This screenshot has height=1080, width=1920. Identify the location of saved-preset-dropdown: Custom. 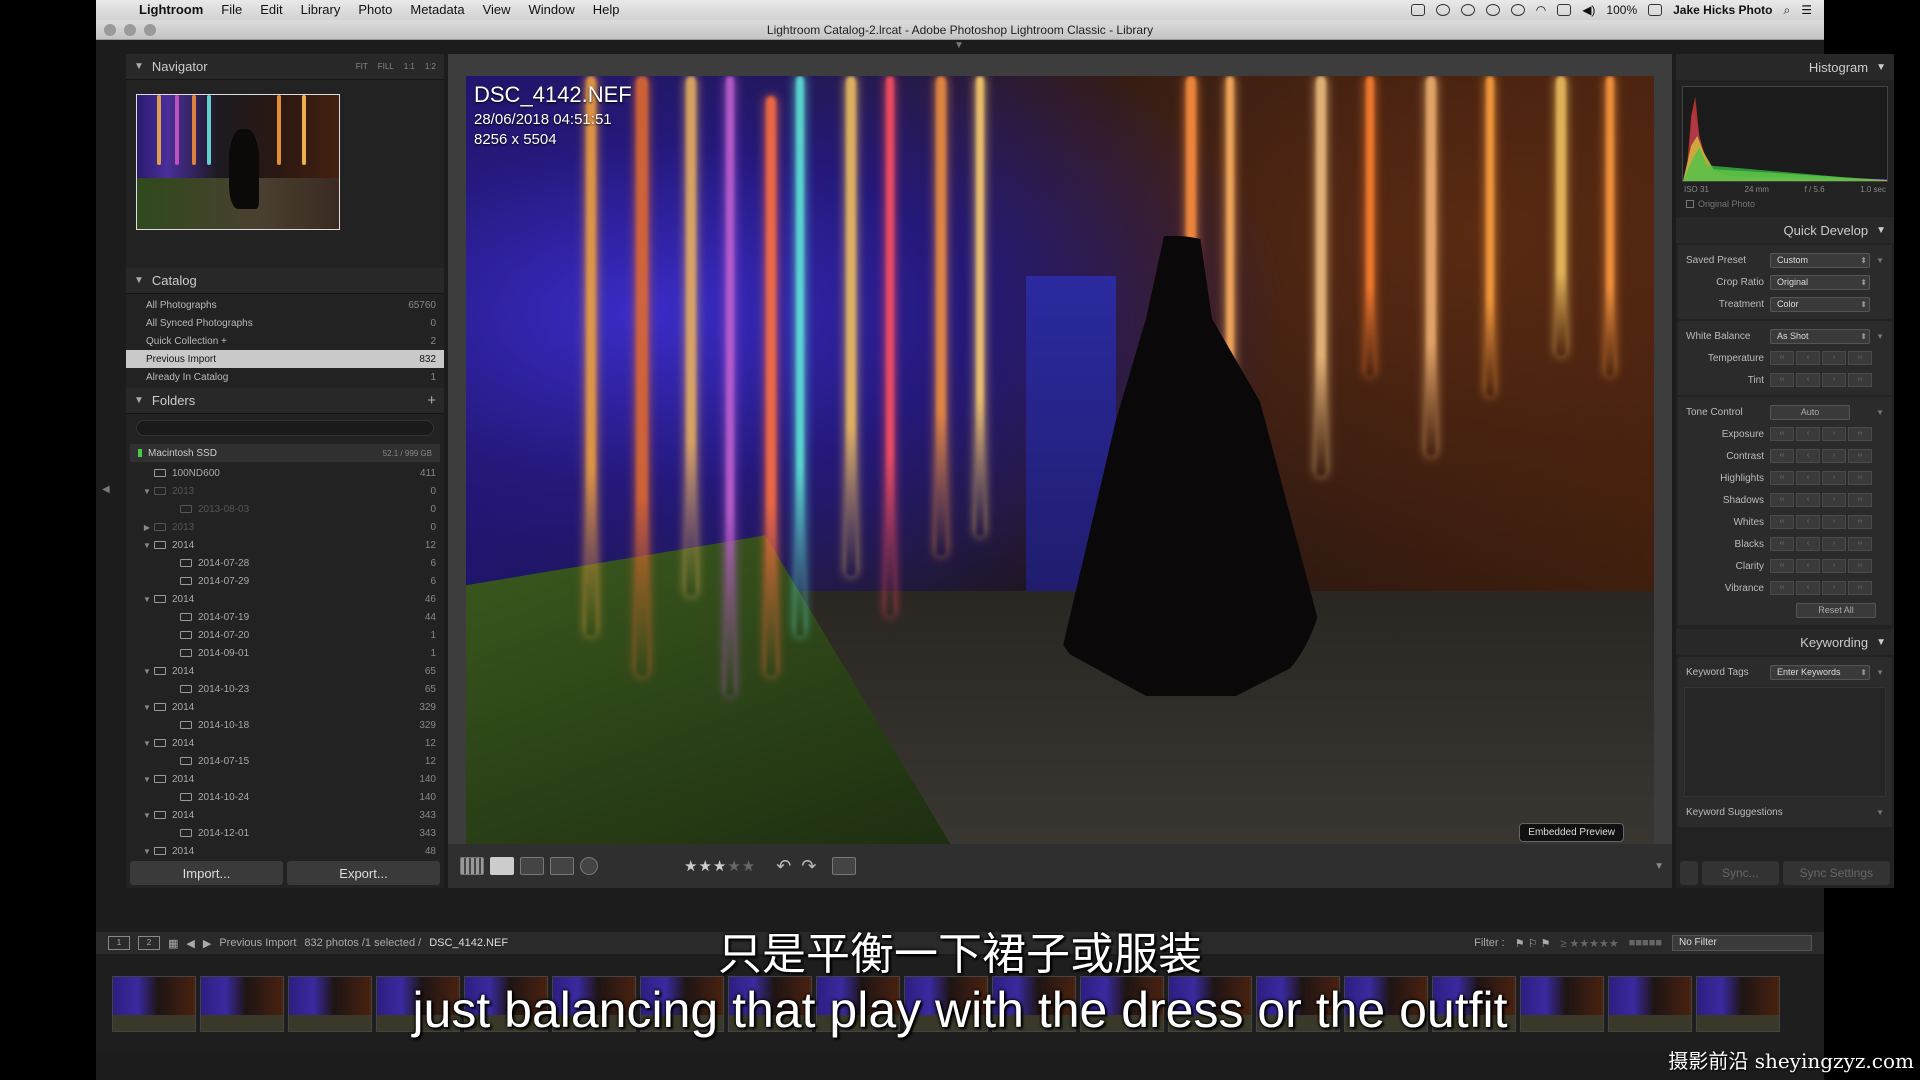
(1820, 260).